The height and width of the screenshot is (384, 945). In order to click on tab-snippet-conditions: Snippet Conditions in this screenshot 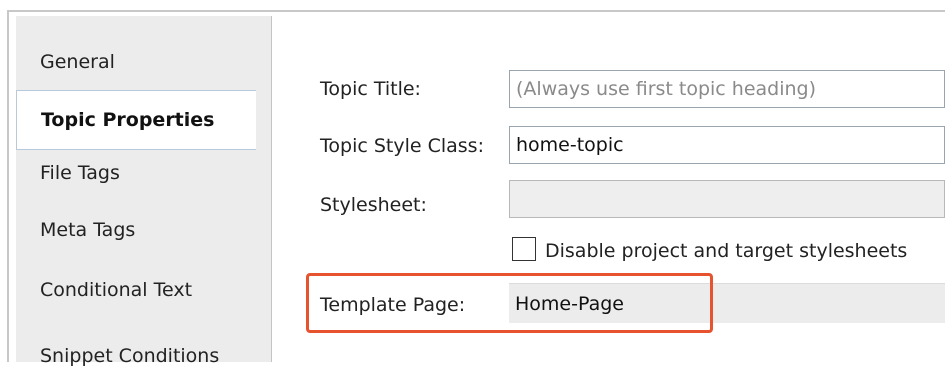, I will do `click(143, 356)`.